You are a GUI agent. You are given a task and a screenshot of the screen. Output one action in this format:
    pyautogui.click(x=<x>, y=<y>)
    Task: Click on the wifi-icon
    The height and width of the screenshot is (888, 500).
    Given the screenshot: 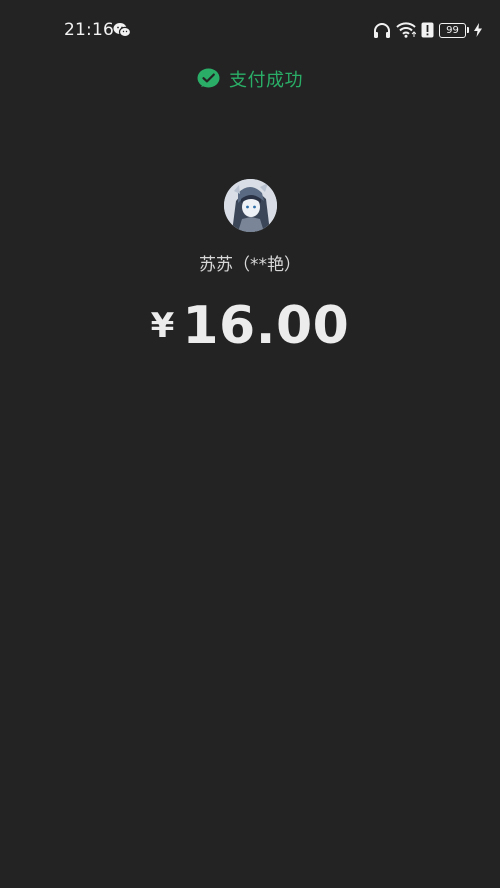 What is the action you would take?
    pyautogui.click(x=406, y=30)
    